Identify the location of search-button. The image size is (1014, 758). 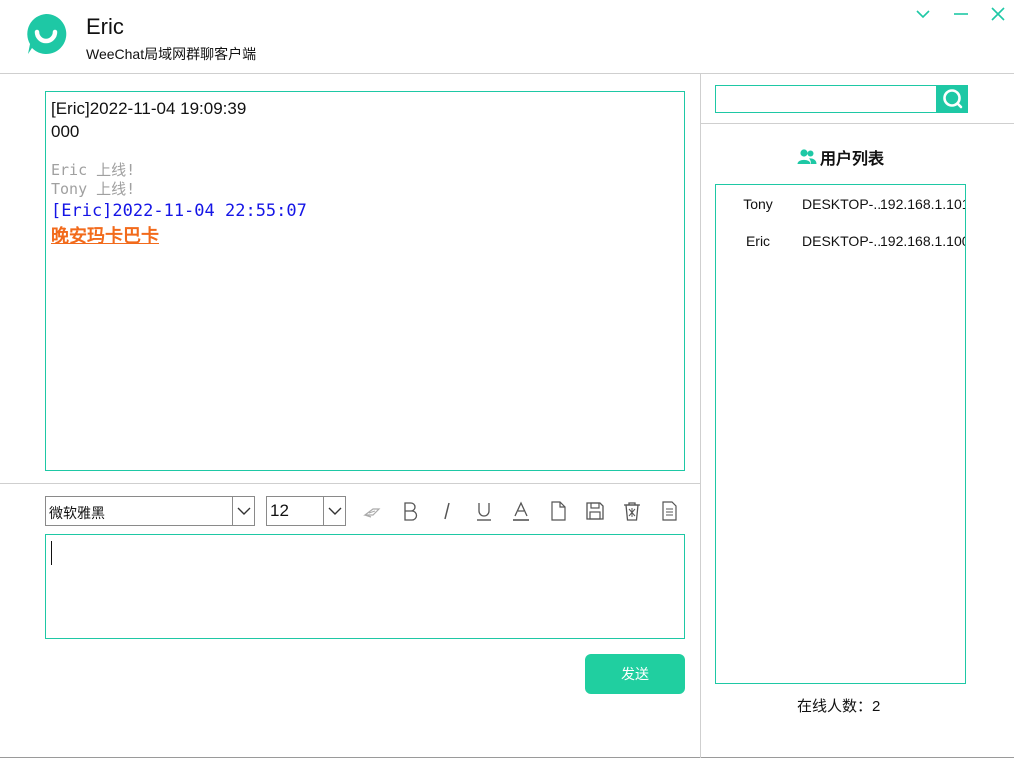
(952, 99).